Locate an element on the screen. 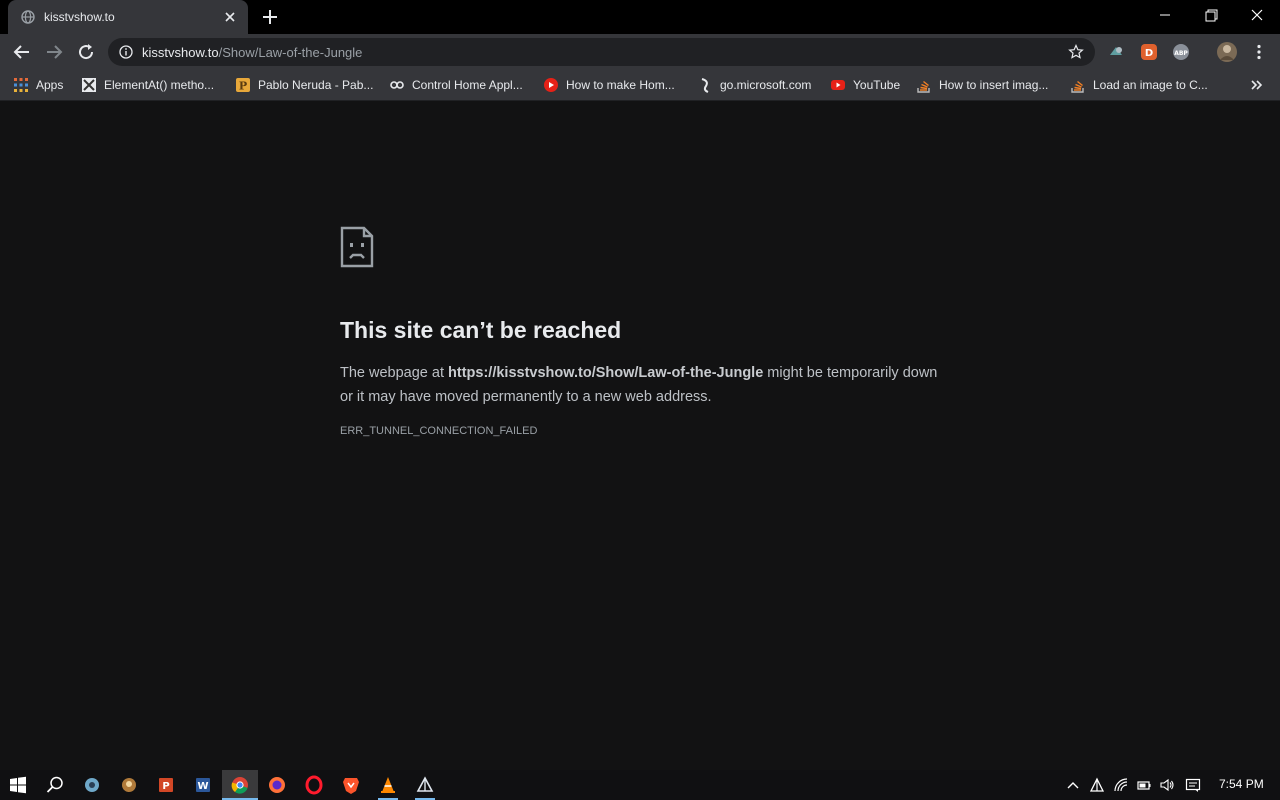 The width and height of the screenshot is (1280, 800). forward-arrow-icon is located at coordinates (54, 52).